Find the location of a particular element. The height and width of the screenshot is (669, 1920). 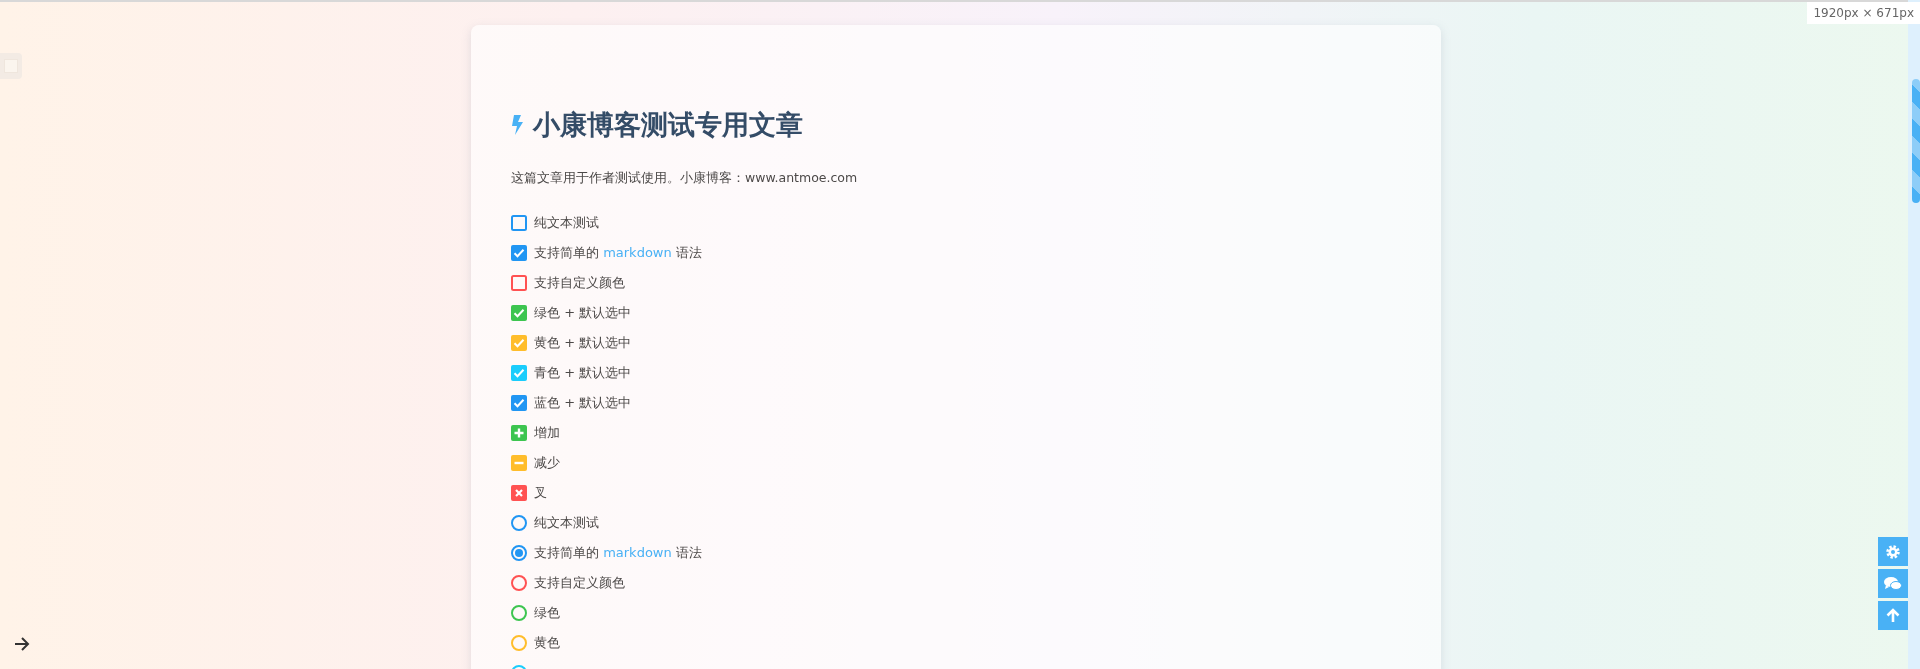

item-label: 绿色 is located at coordinates (547, 613).